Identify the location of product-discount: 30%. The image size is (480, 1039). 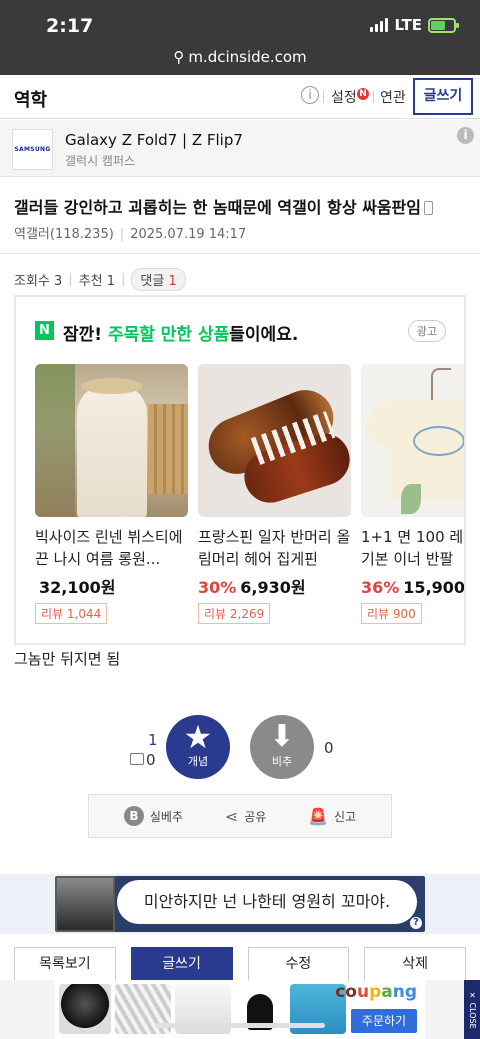
(217, 587).